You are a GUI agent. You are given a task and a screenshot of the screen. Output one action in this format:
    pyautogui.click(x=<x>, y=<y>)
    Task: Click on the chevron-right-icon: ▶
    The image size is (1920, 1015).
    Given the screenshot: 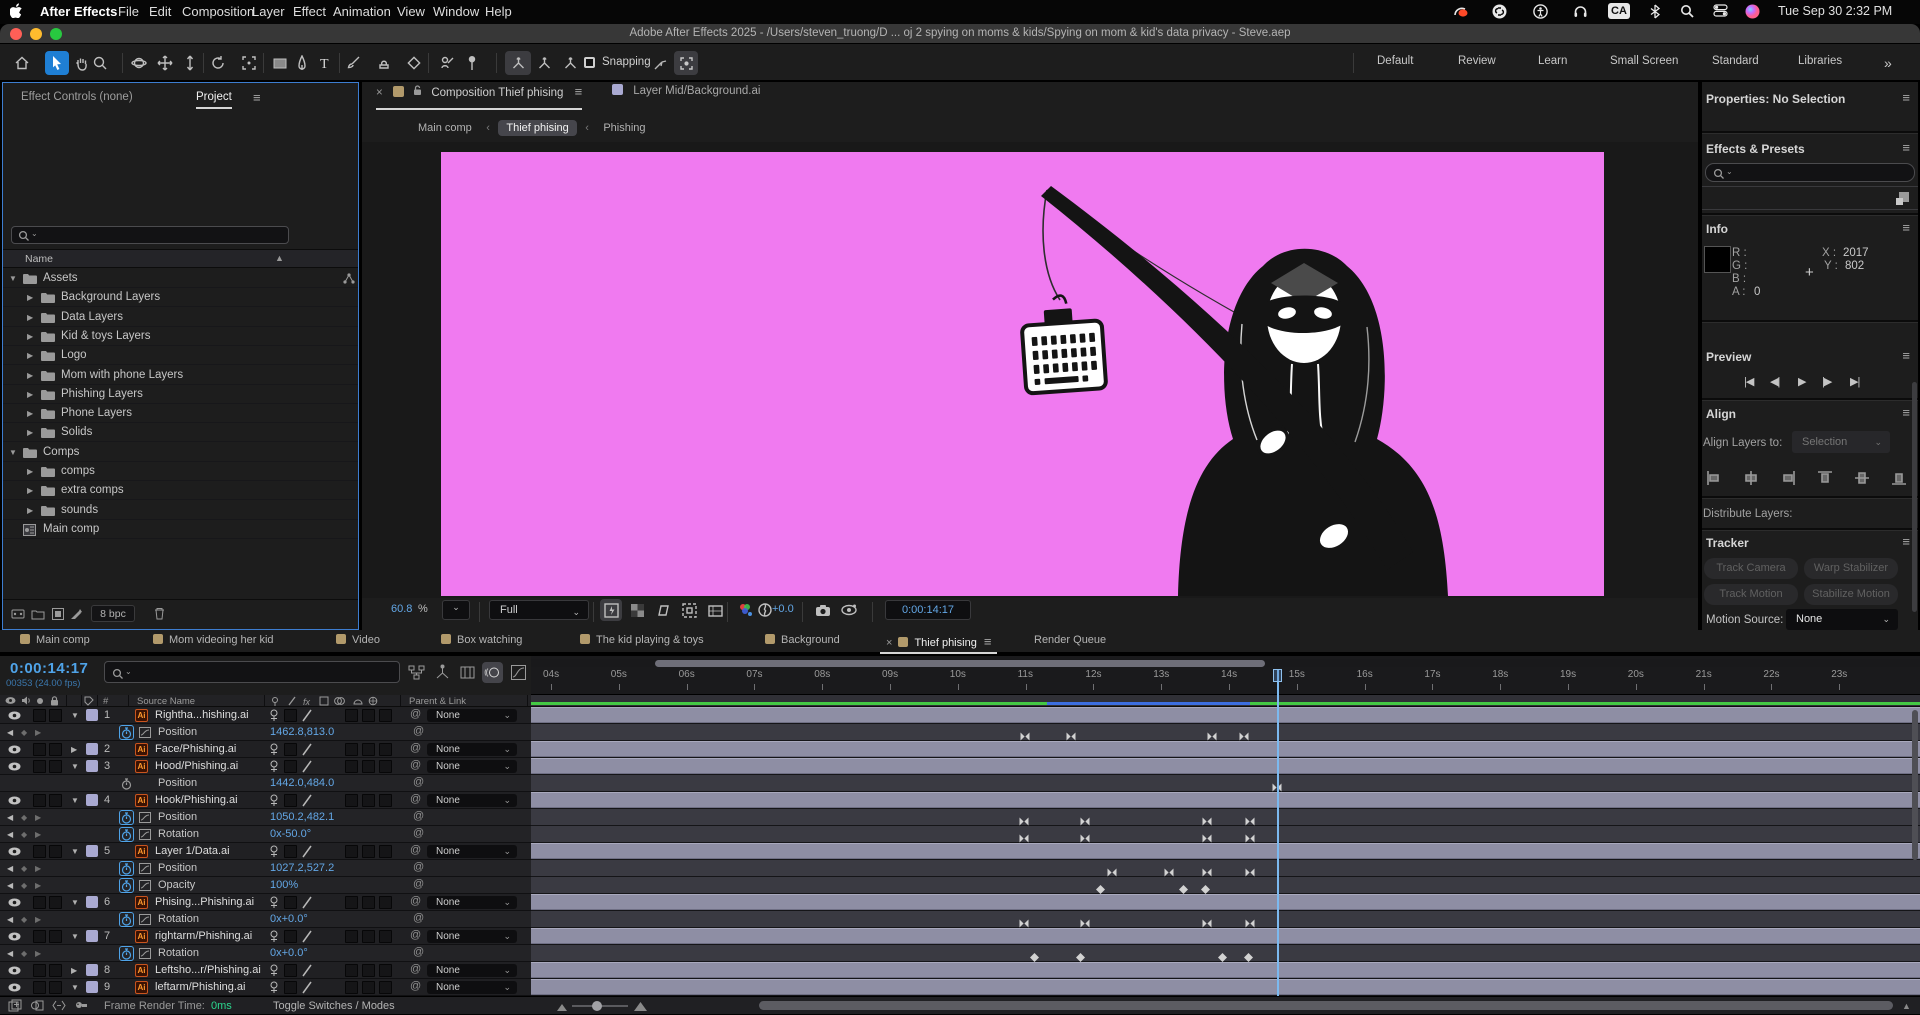 What is the action you would take?
    pyautogui.click(x=30, y=394)
    